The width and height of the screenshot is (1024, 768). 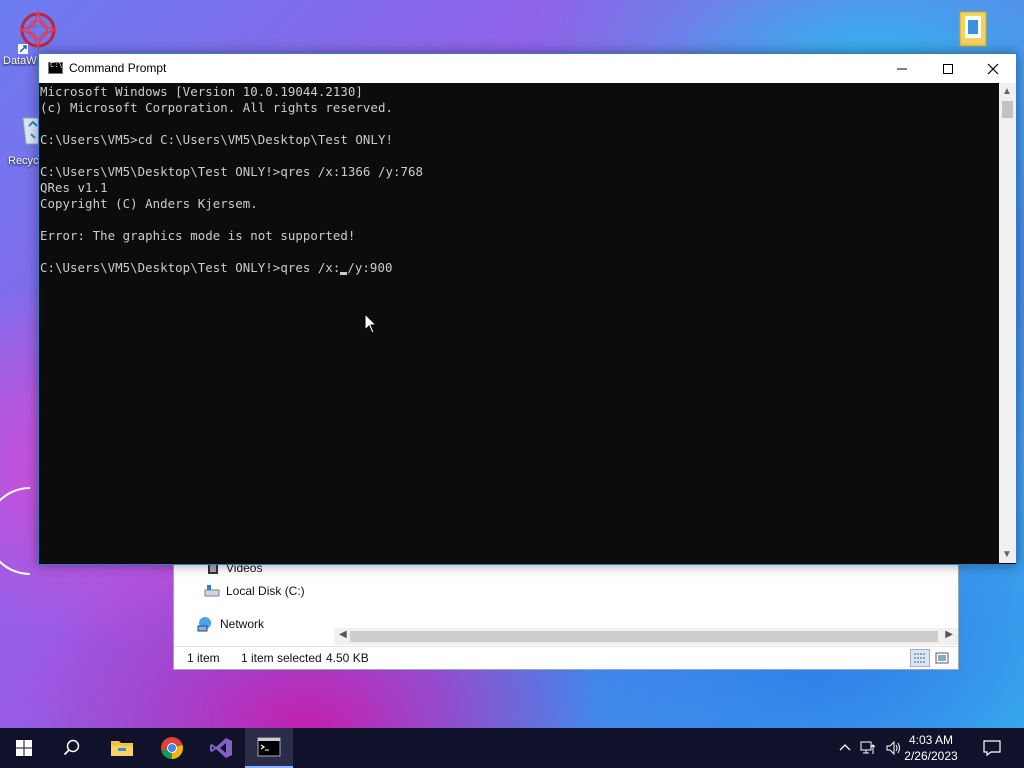 What do you see at coordinates (347, 658) in the screenshot?
I see `status-size: 4.50 KB` at bounding box center [347, 658].